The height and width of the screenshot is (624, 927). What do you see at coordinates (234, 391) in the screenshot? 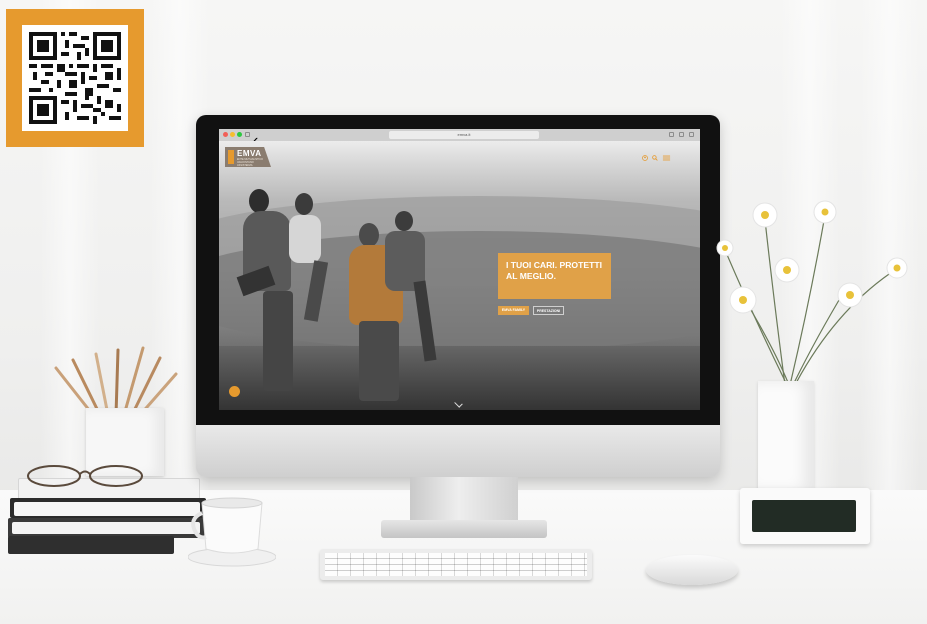
I see `chat-icon` at bounding box center [234, 391].